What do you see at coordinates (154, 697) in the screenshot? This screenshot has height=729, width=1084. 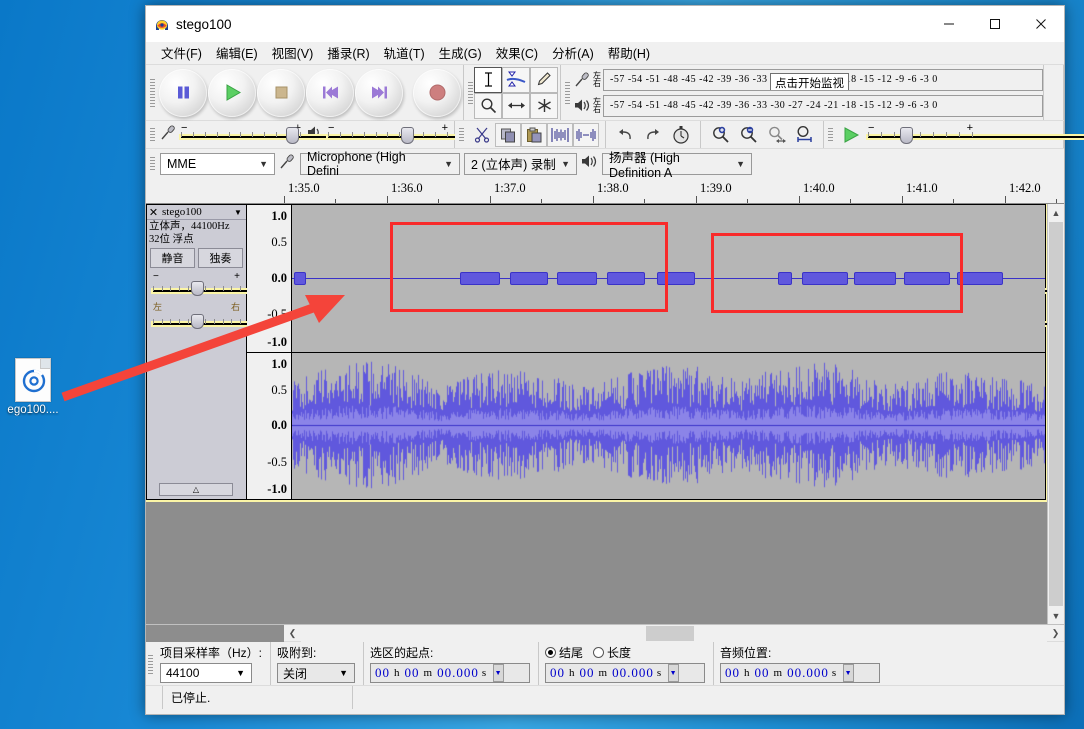 I see `status-spacer` at bounding box center [154, 697].